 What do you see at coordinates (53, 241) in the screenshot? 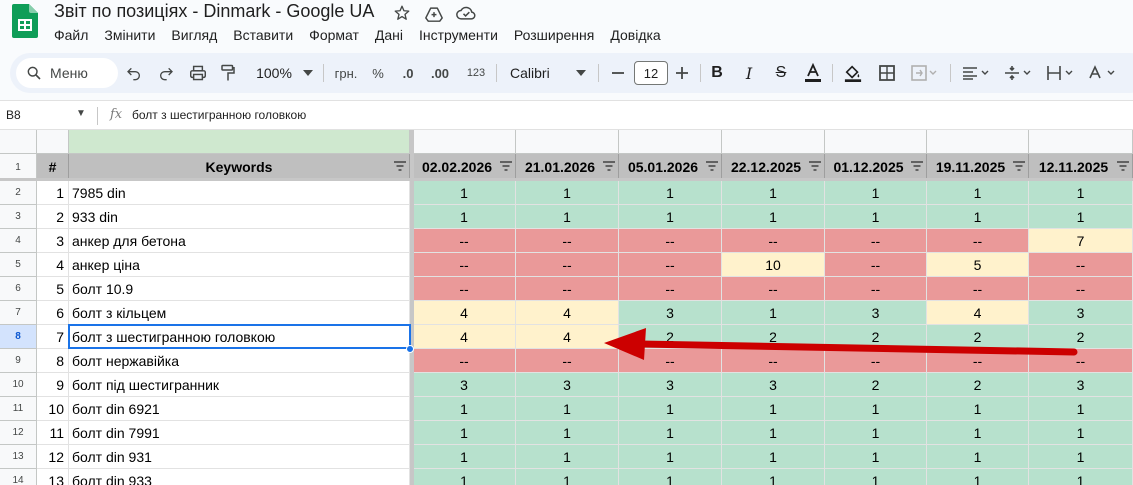
I see `row-number-cell: 3` at bounding box center [53, 241].